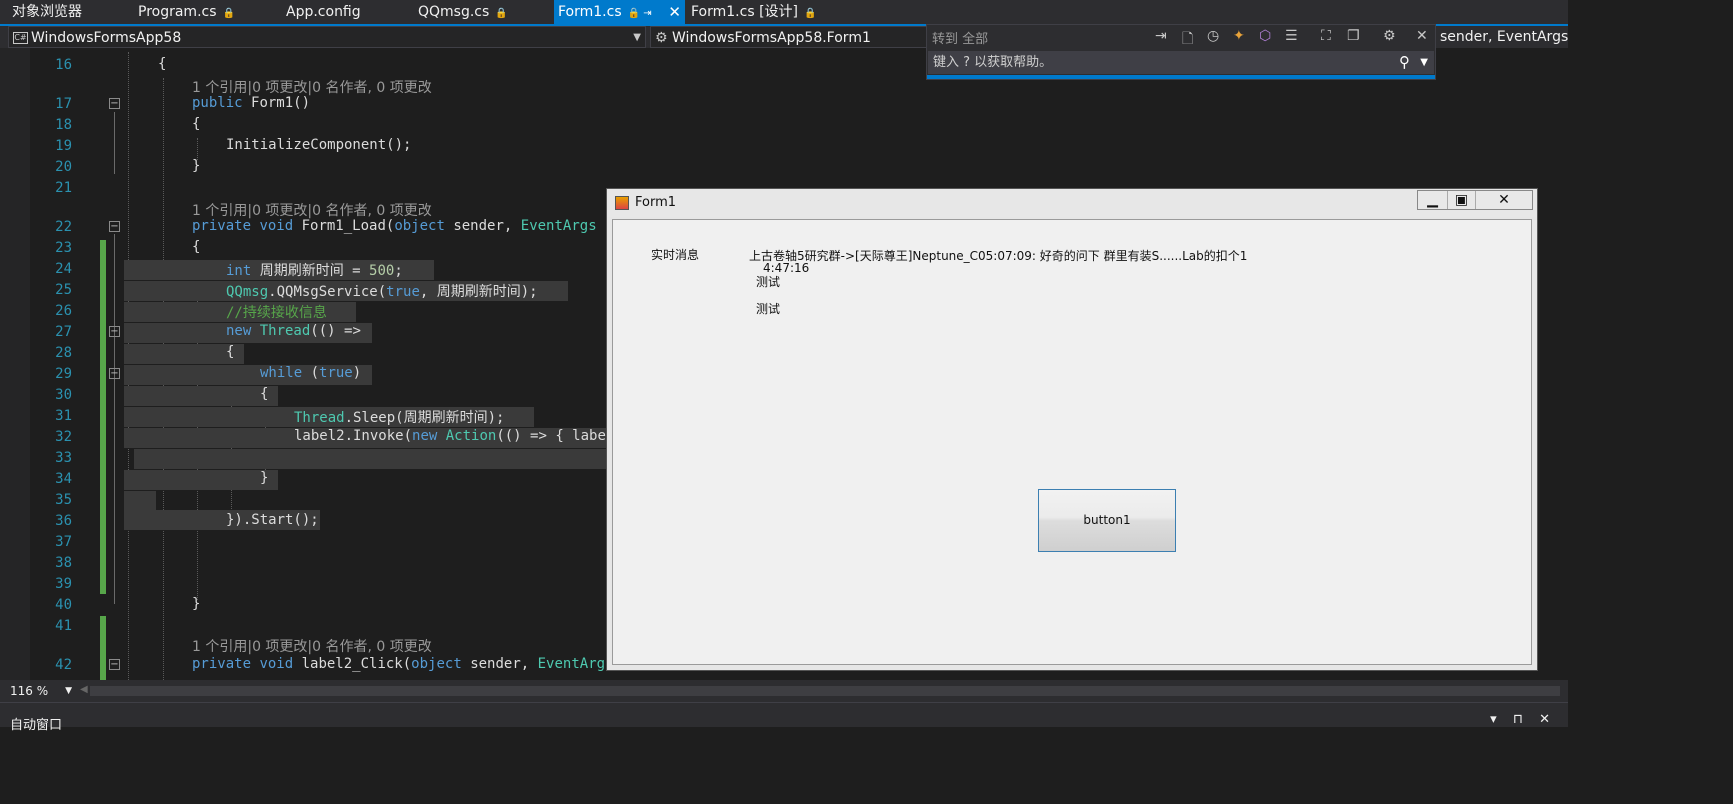 This screenshot has width=1733, height=804. What do you see at coordinates (84, 689) in the screenshot?
I see `scroll-left-icon: ◀` at bounding box center [84, 689].